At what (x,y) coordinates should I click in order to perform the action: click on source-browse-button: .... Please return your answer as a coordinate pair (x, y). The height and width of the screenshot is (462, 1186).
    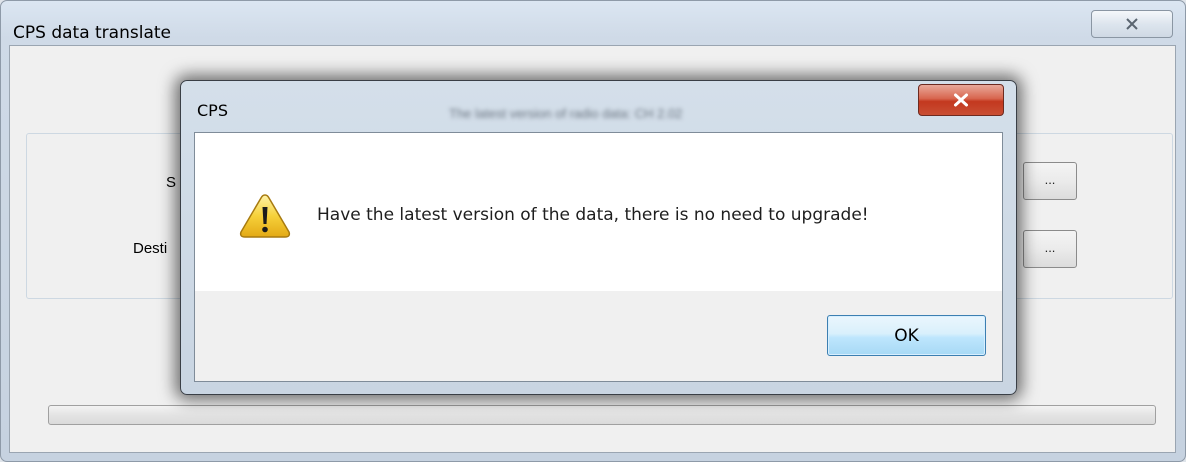
    Looking at the image, I should click on (1050, 181).